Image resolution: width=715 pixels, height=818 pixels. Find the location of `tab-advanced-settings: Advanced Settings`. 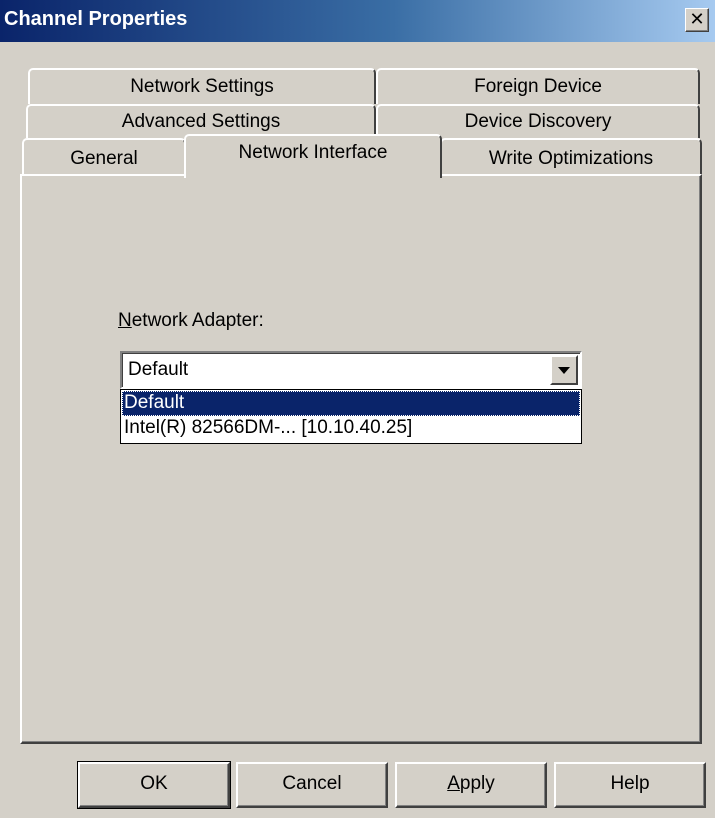

tab-advanced-settings: Advanced Settings is located at coordinates (201, 121).